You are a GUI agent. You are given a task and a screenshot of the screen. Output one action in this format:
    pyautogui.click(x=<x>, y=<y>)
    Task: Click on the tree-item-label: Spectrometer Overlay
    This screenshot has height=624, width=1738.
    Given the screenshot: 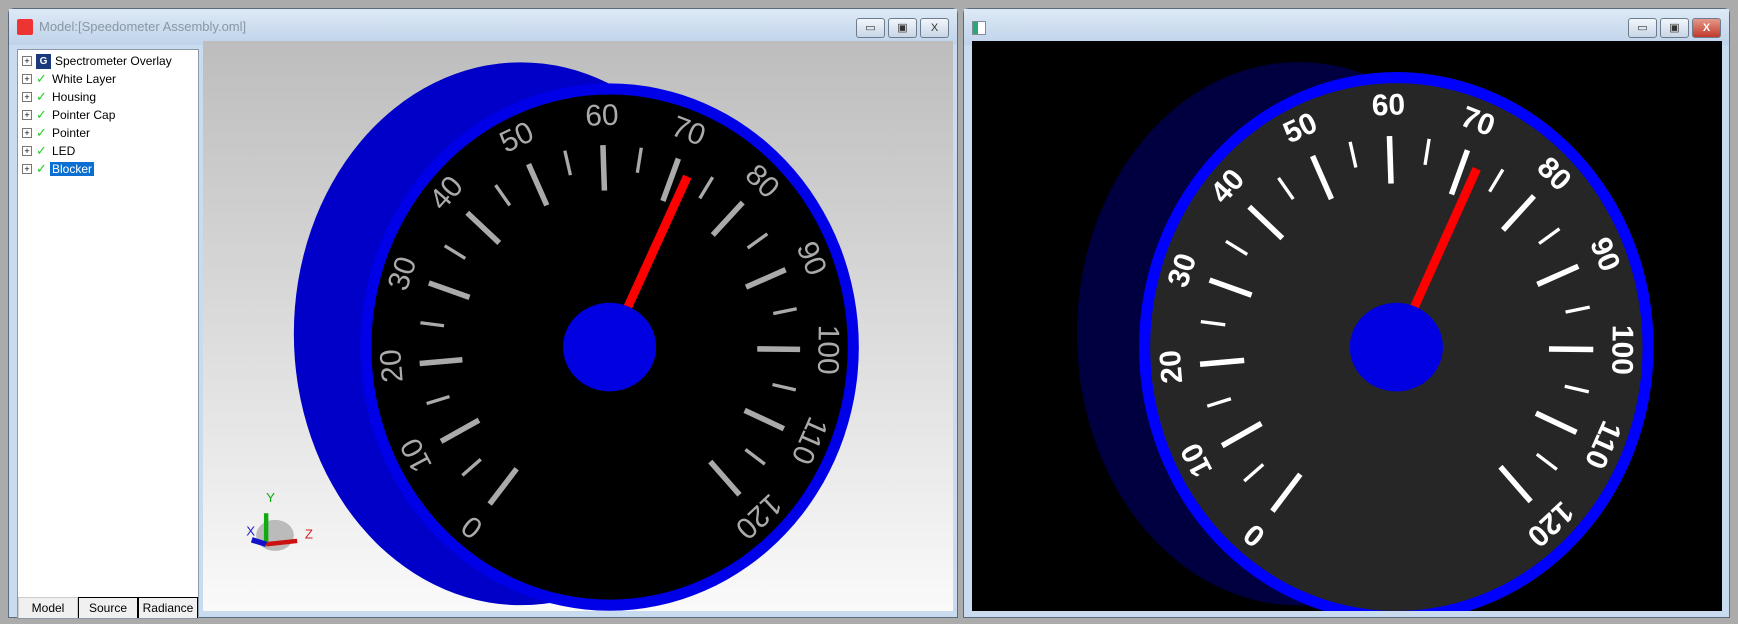 What is the action you would take?
    pyautogui.click(x=113, y=61)
    